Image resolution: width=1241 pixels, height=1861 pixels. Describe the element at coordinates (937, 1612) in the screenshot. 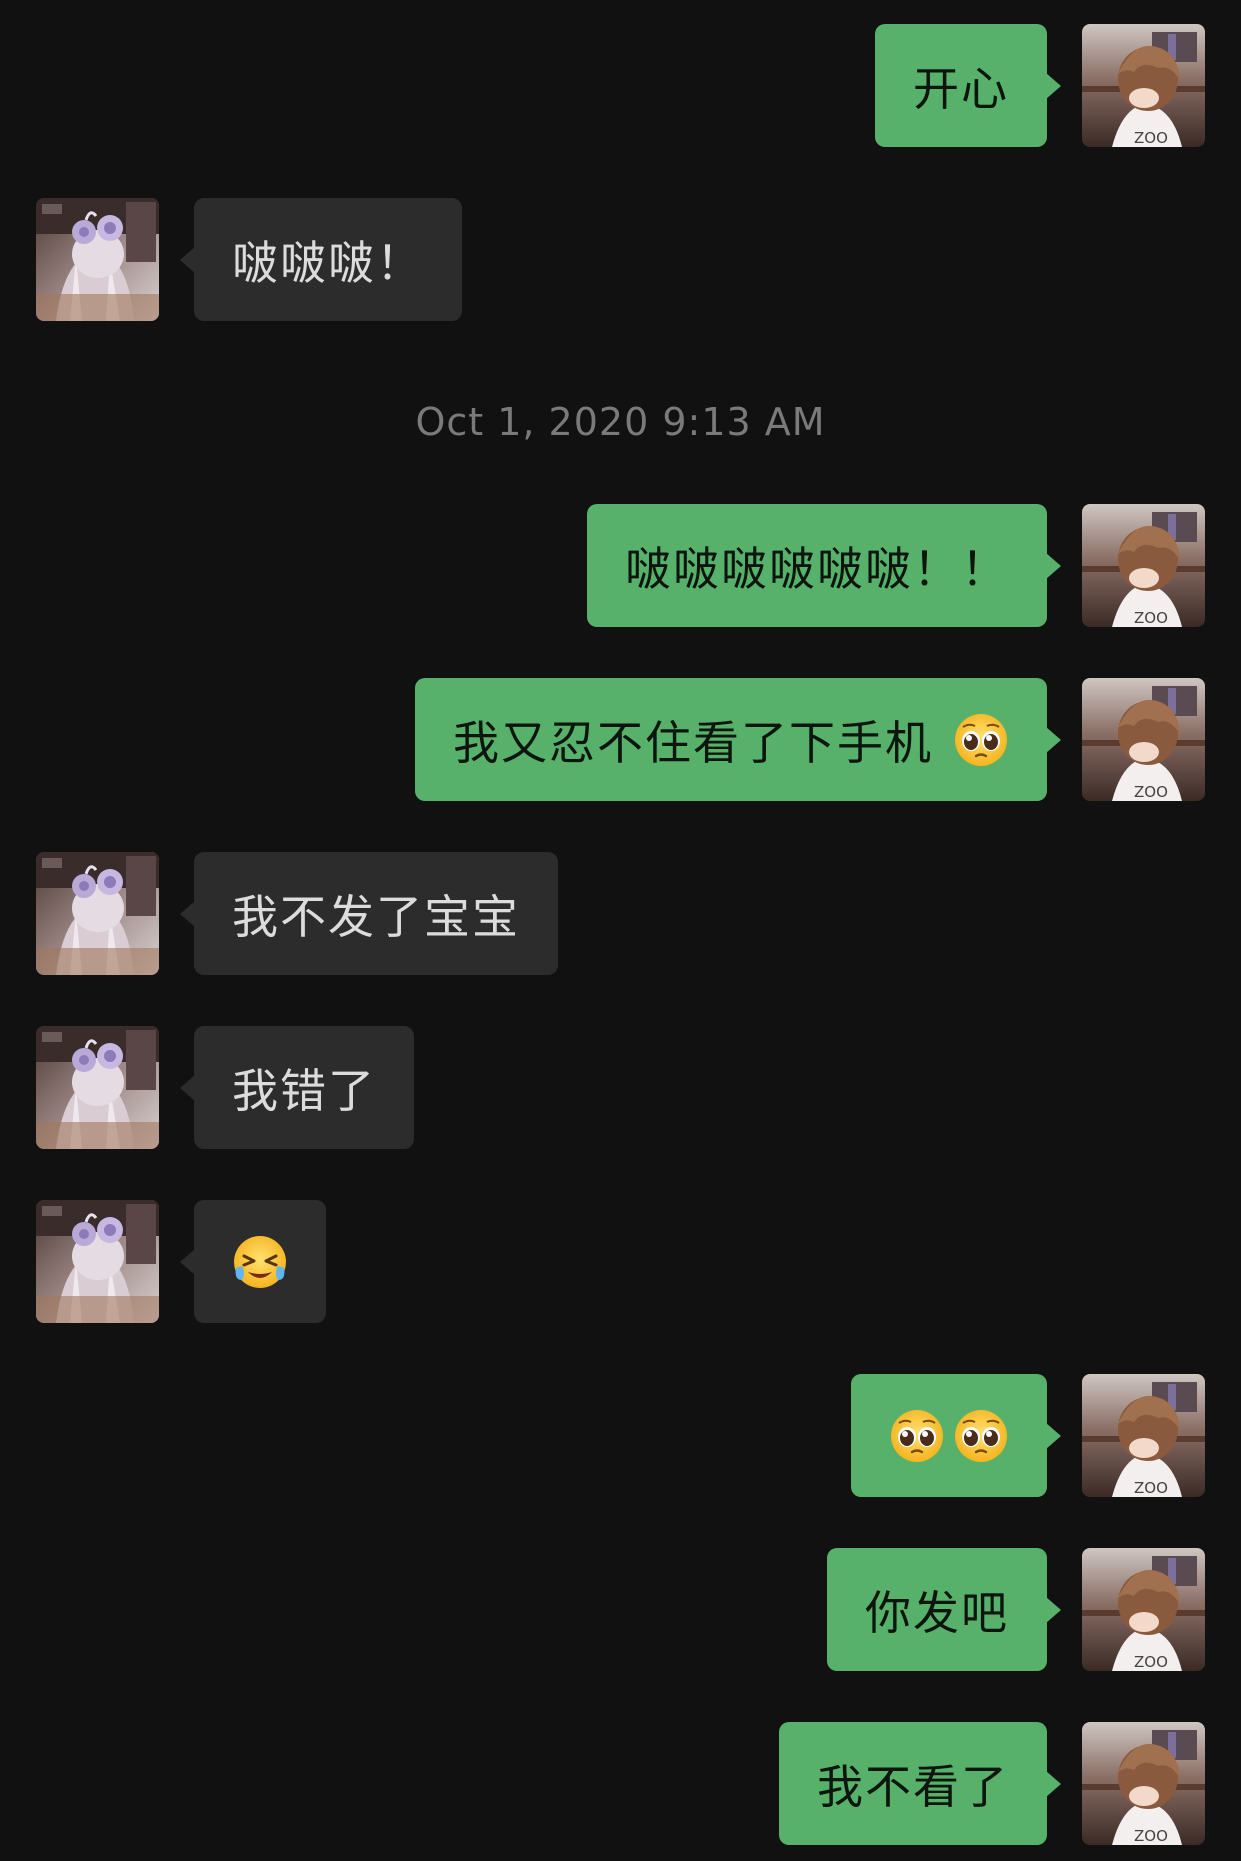

I see `message-text: 你发吧` at that location.